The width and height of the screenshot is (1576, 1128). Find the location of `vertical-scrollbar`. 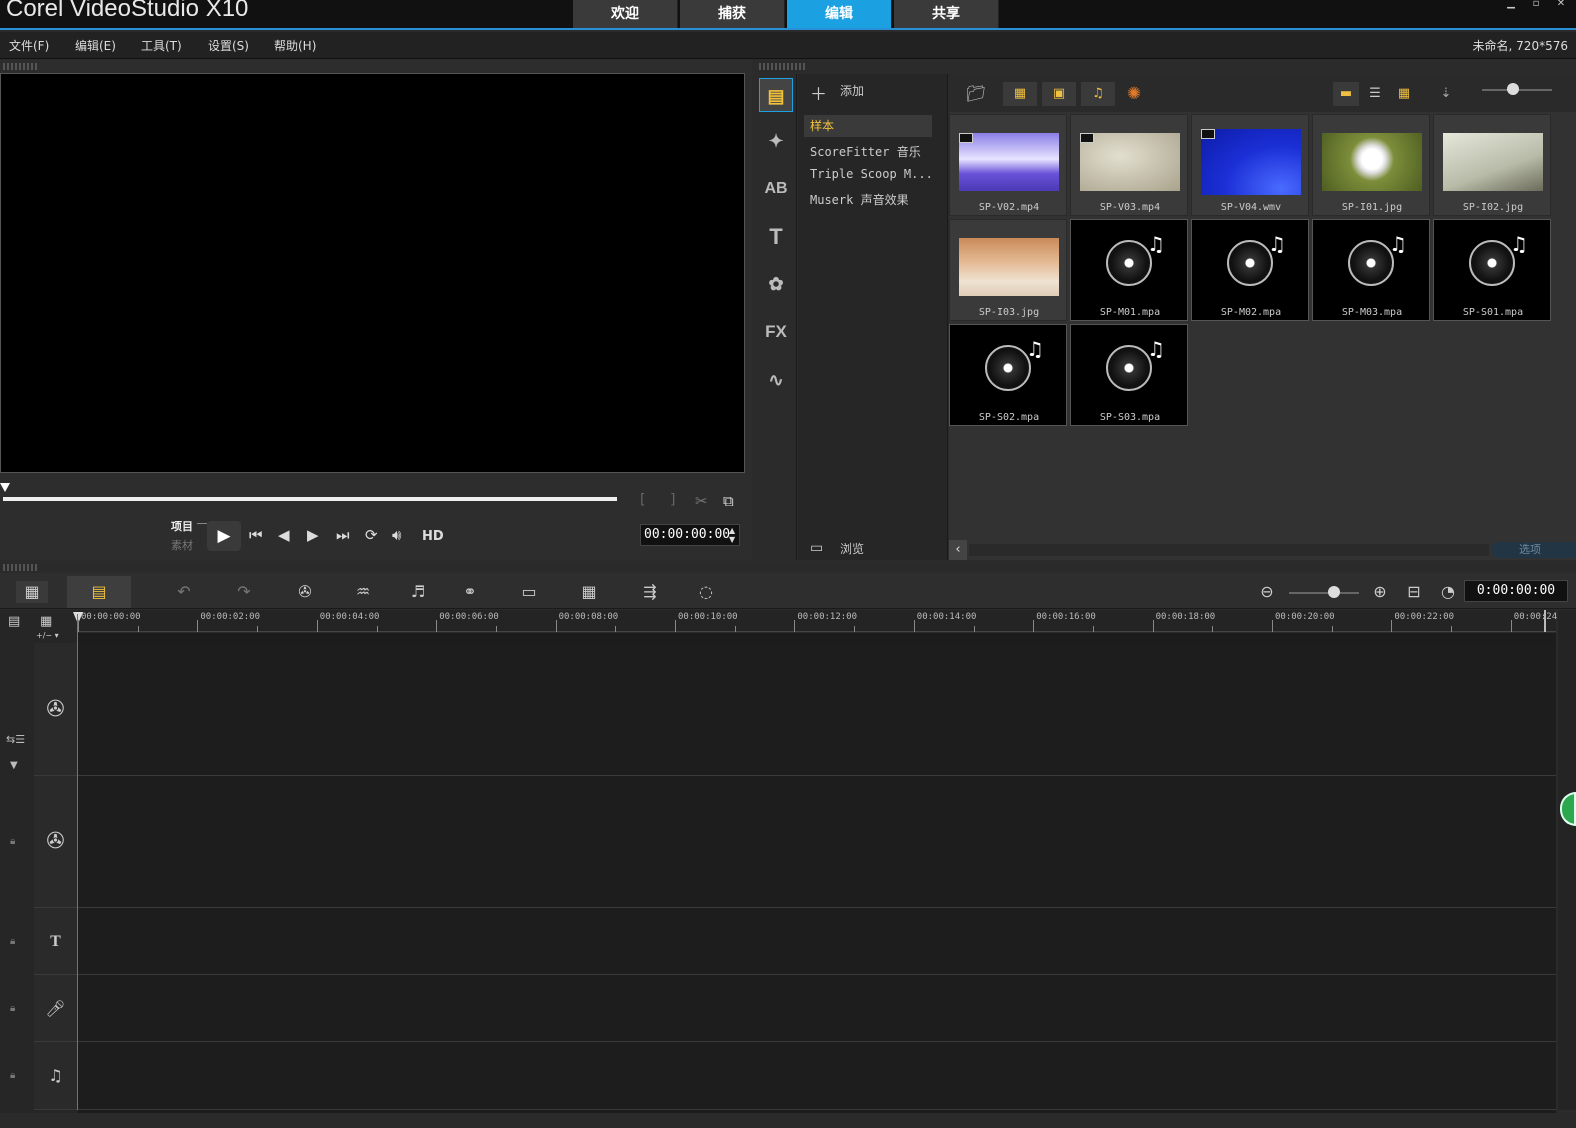

vertical-scrollbar is located at coordinates (1567, 860).